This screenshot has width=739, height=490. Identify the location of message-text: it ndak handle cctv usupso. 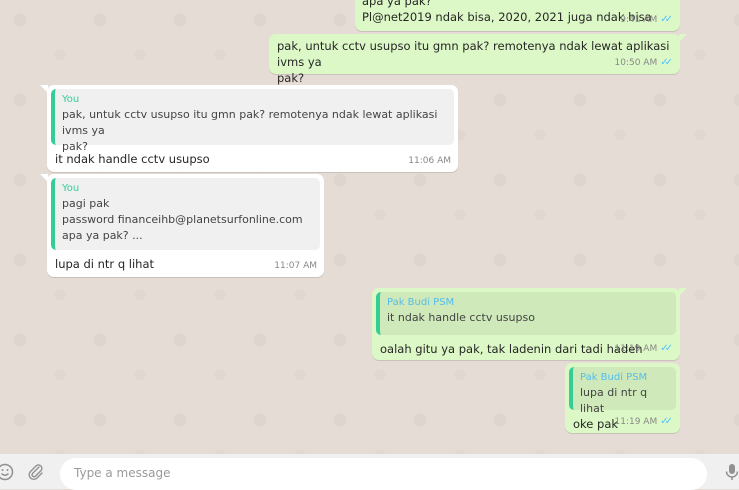
(132, 159).